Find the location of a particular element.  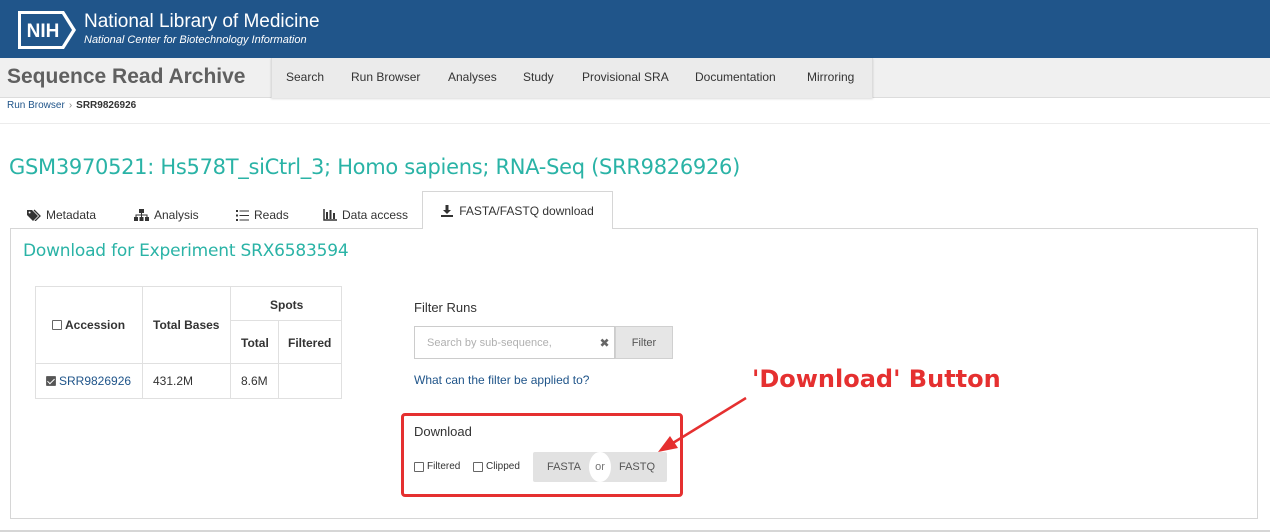

tab-metadata: Metadata is located at coordinates (61, 215).